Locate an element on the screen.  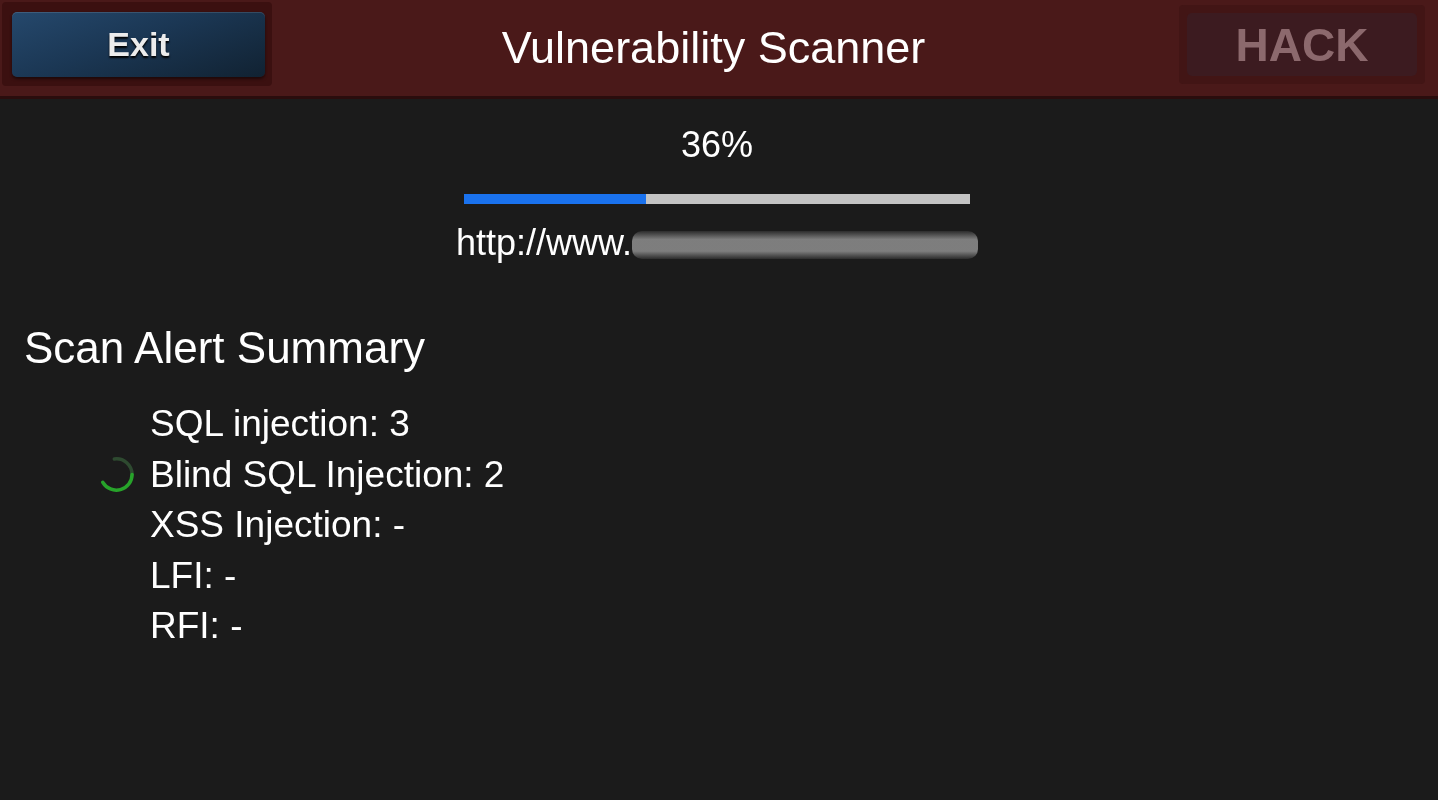
alert-item: LFI: - is located at coordinates (193, 575).